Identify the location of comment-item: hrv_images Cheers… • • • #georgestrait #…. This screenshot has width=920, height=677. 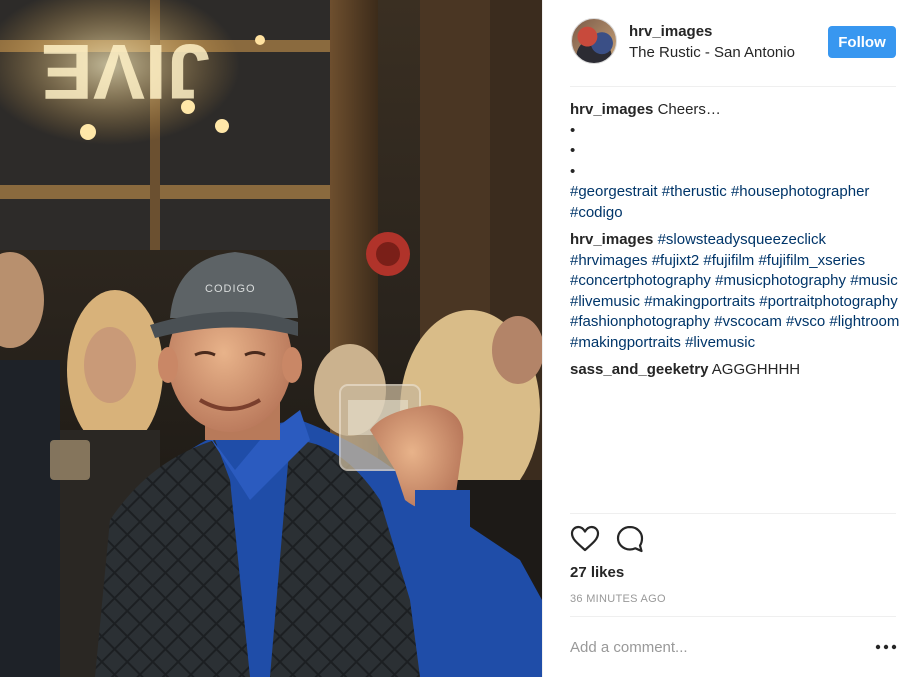
(735, 161).